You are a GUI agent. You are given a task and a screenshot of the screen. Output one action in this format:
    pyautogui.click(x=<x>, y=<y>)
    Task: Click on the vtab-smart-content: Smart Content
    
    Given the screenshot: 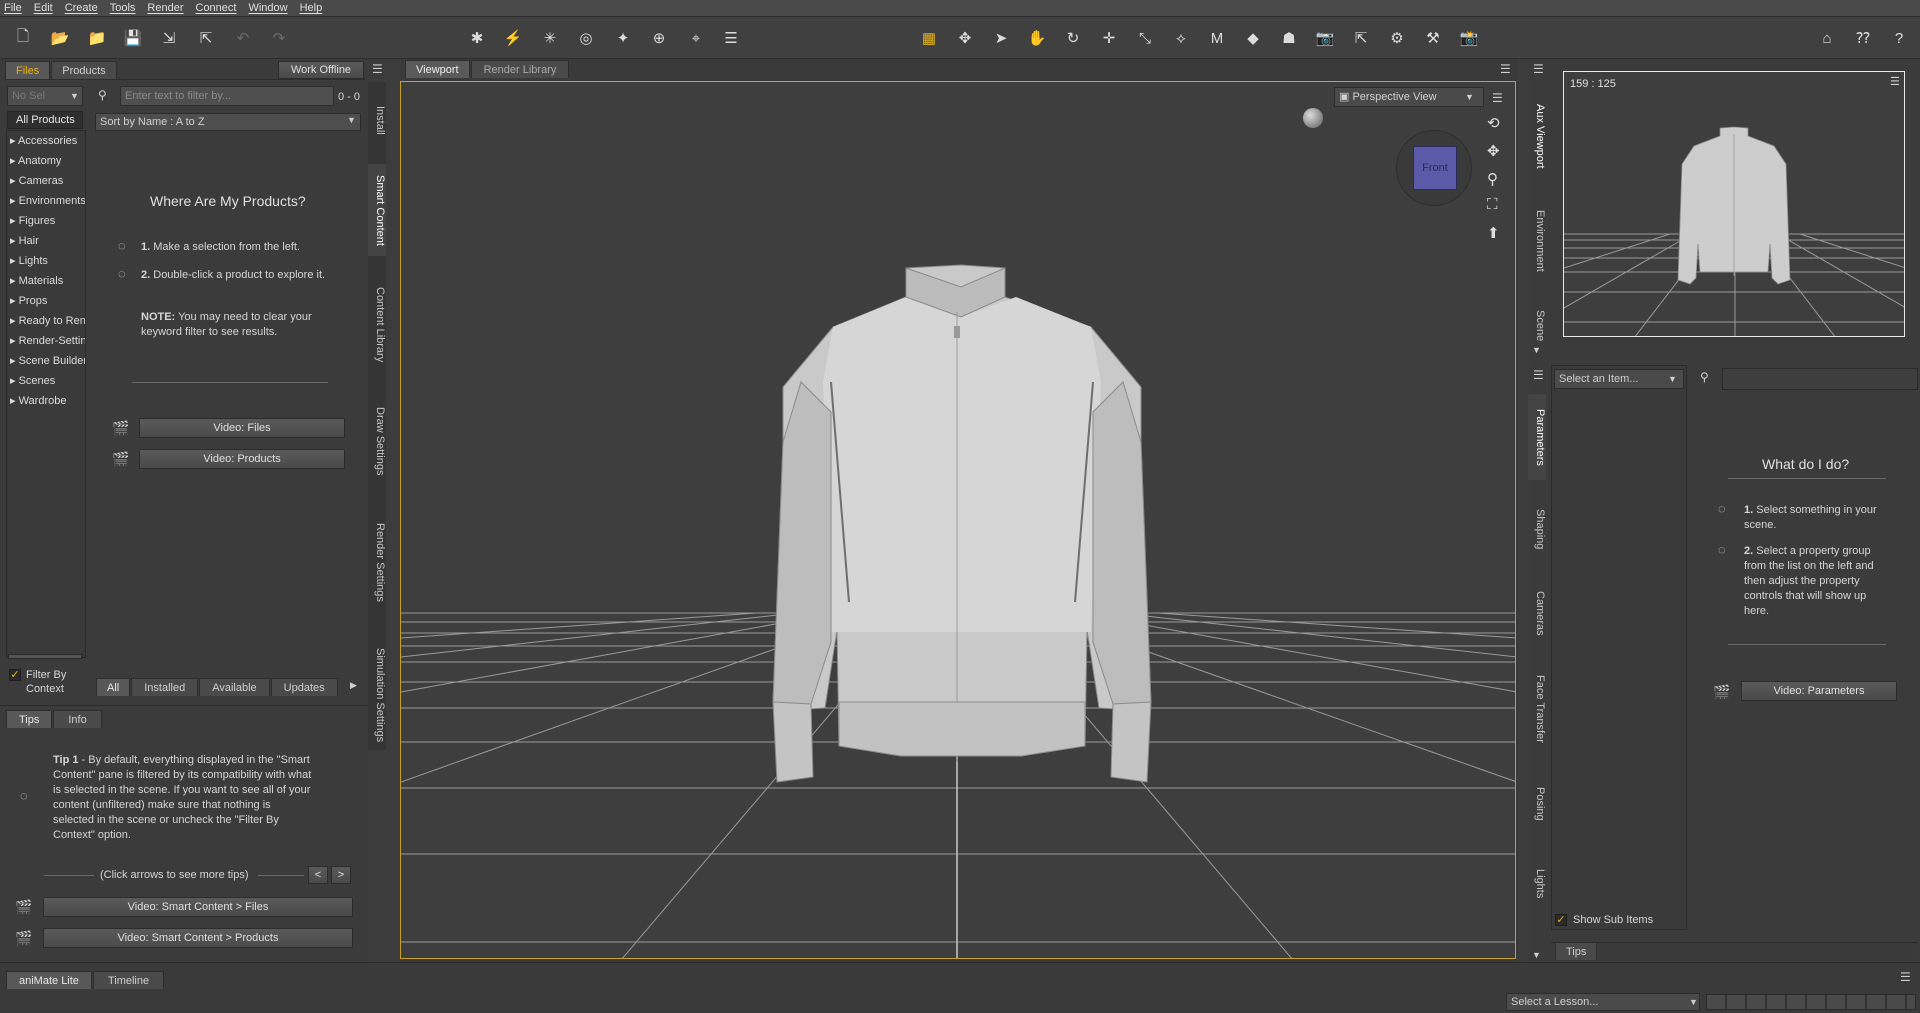 What is the action you would take?
    pyautogui.click(x=377, y=210)
    